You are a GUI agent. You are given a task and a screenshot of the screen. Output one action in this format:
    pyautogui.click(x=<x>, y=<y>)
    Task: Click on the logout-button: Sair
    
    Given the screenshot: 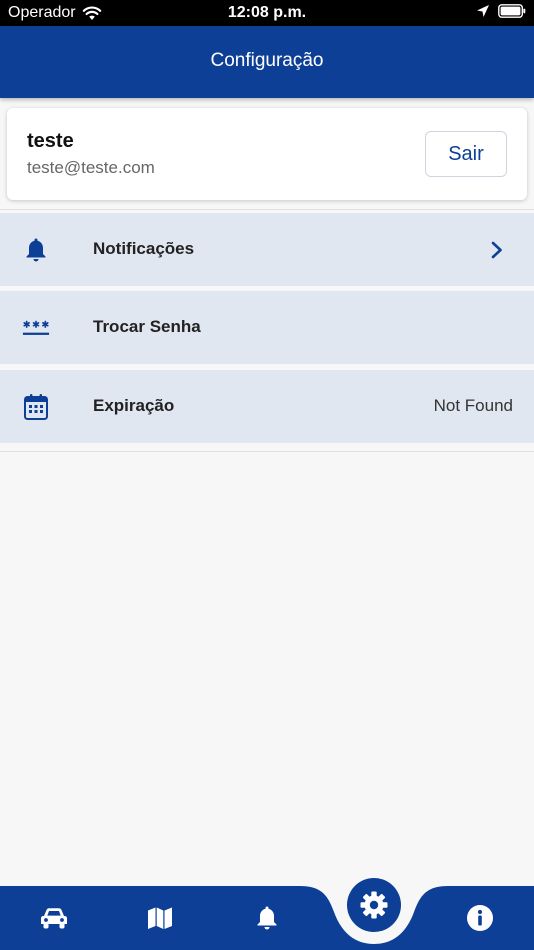 What is the action you would take?
    pyautogui.click(x=466, y=154)
    